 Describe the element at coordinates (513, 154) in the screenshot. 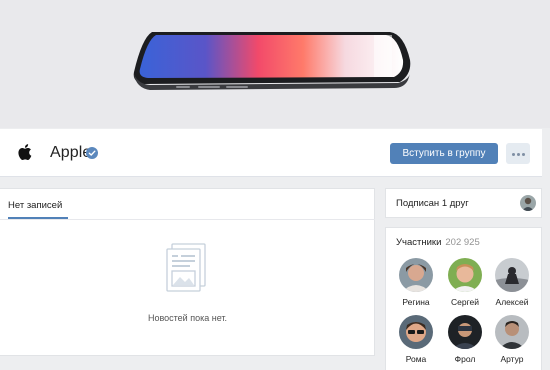

I see `more-dots-icon` at that location.